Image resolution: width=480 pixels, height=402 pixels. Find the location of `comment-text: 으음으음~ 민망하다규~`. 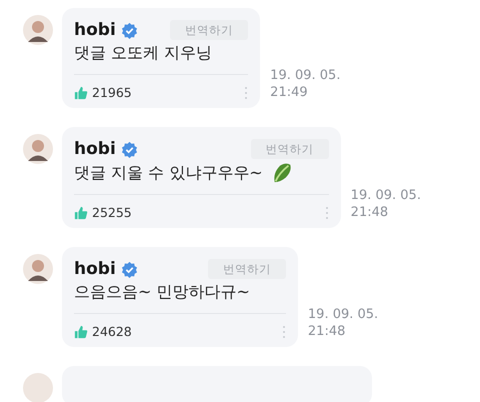

comment-text: 으음으음~ 민망하다규~ is located at coordinates (162, 292).